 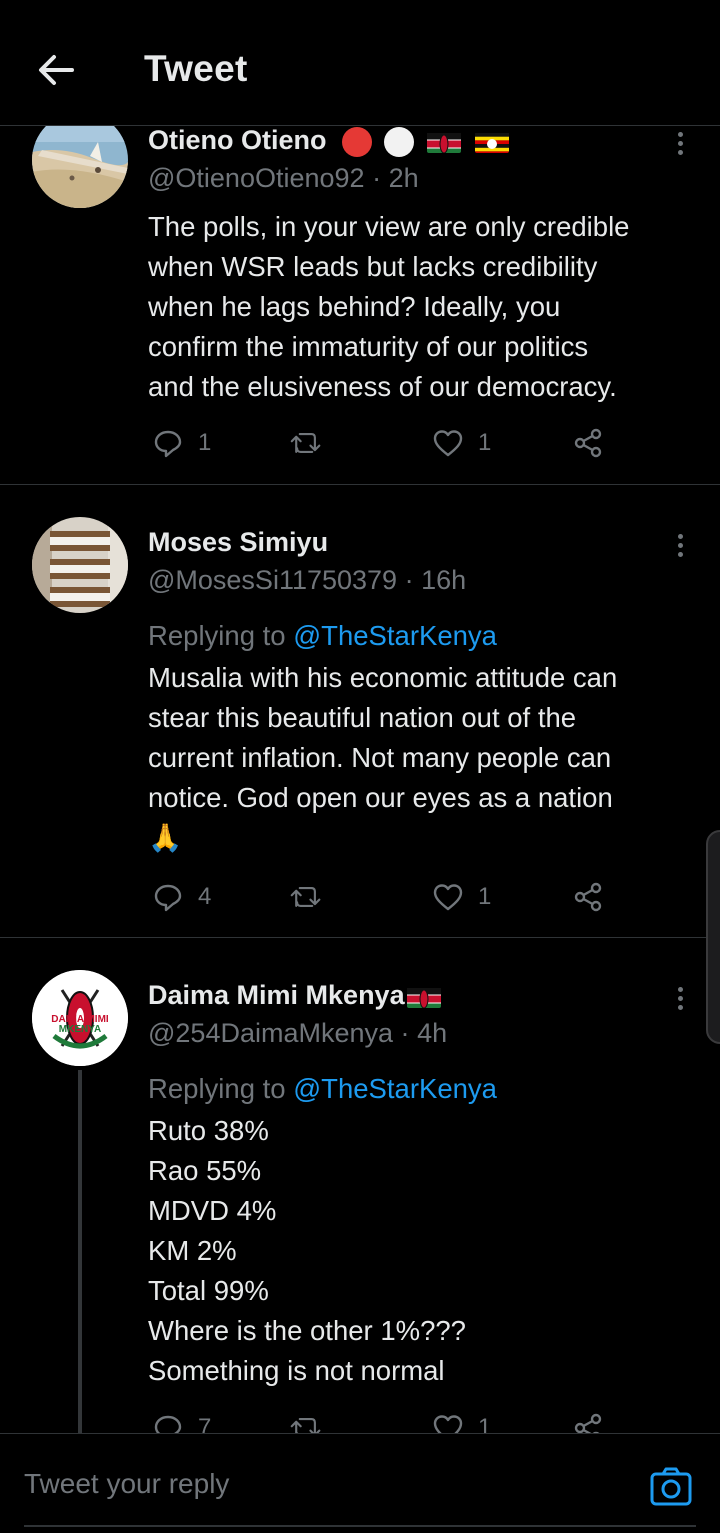 I want to click on avatar-logo-text: MKENYA, so click(x=80, y=1029).